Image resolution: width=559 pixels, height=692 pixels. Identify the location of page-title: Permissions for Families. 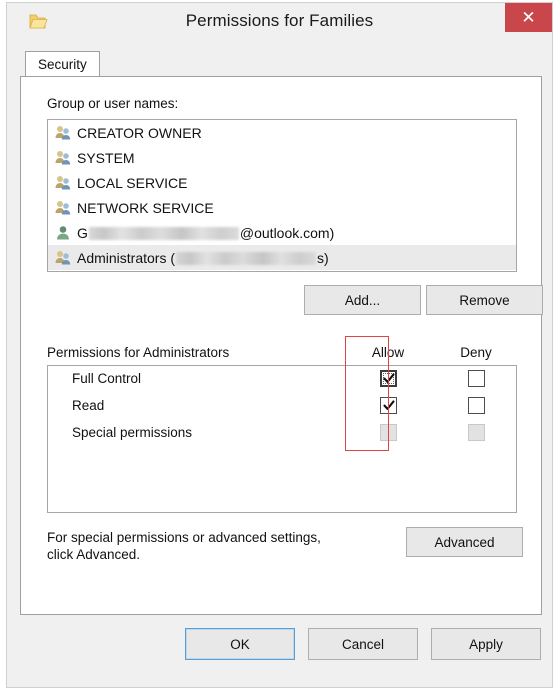
(279, 20).